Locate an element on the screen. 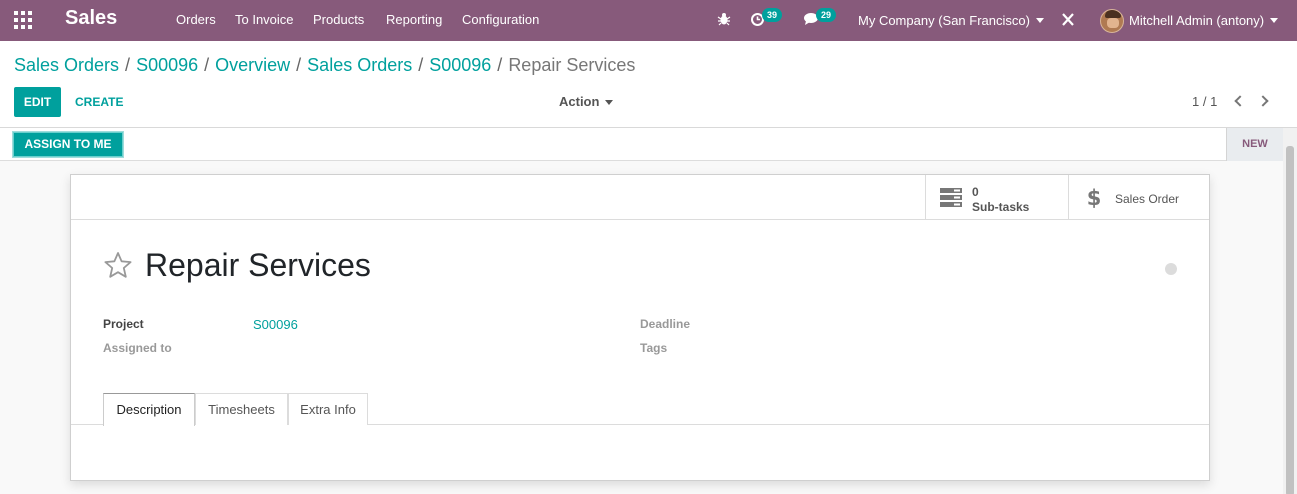  user-menu: Mitchell Admin (antony) is located at coordinates (1189, 20).